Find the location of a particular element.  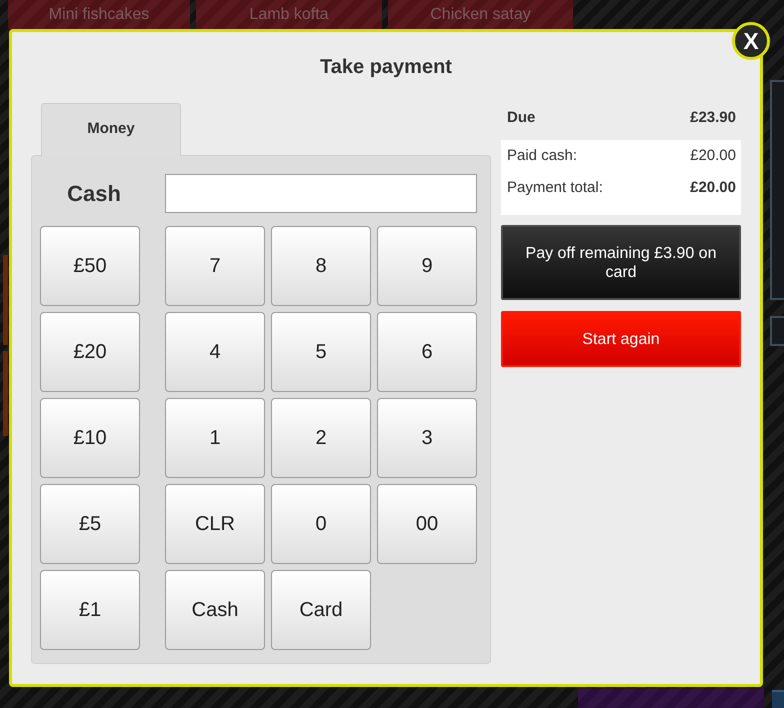

keypad-key: 6 is located at coordinates (427, 352).